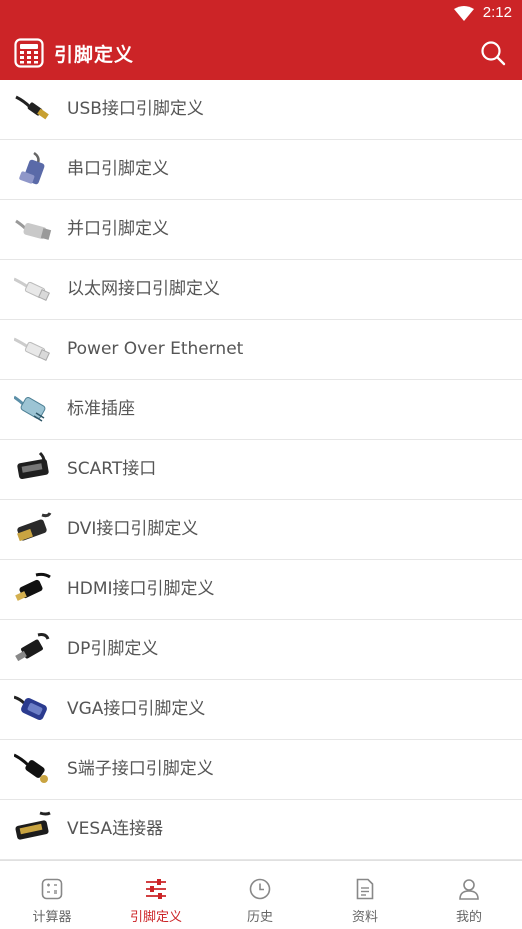 The image size is (522, 929). I want to click on list-item-rj-socket: 标准插座, so click(261, 410).